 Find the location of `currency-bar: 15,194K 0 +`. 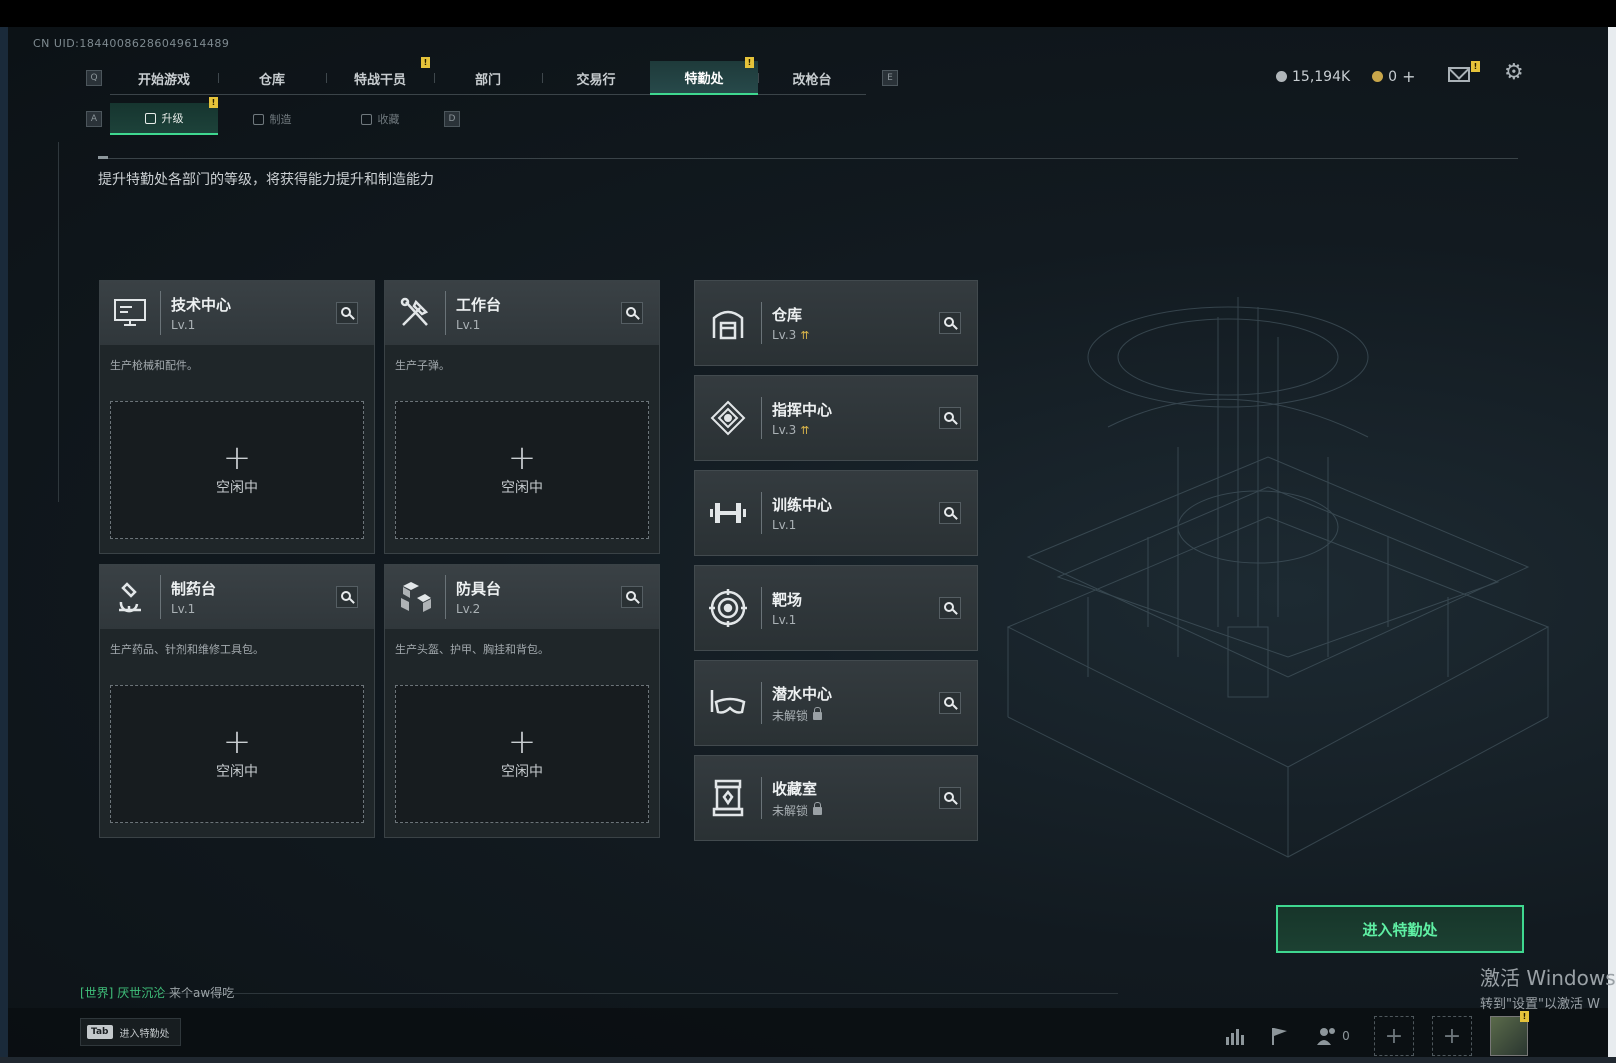

currency-bar: 15,194K 0 + is located at coordinates (1346, 76).